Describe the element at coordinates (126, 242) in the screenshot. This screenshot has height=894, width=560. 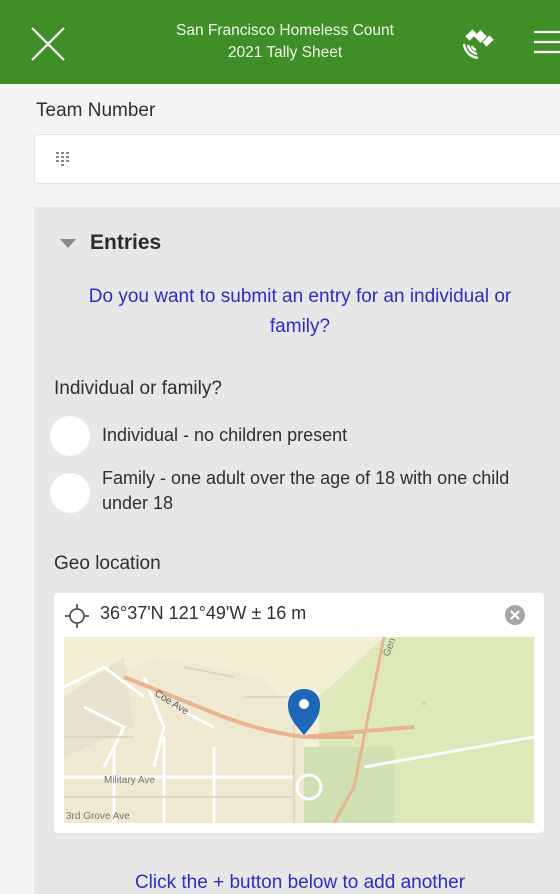
I see `entries-label: Entries` at that location.